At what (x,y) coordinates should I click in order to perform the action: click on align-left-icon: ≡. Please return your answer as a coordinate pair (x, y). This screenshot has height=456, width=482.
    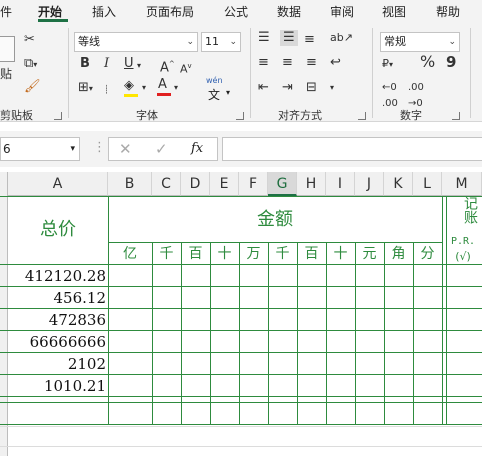
    Looking at the image, I should click on (263, 63).